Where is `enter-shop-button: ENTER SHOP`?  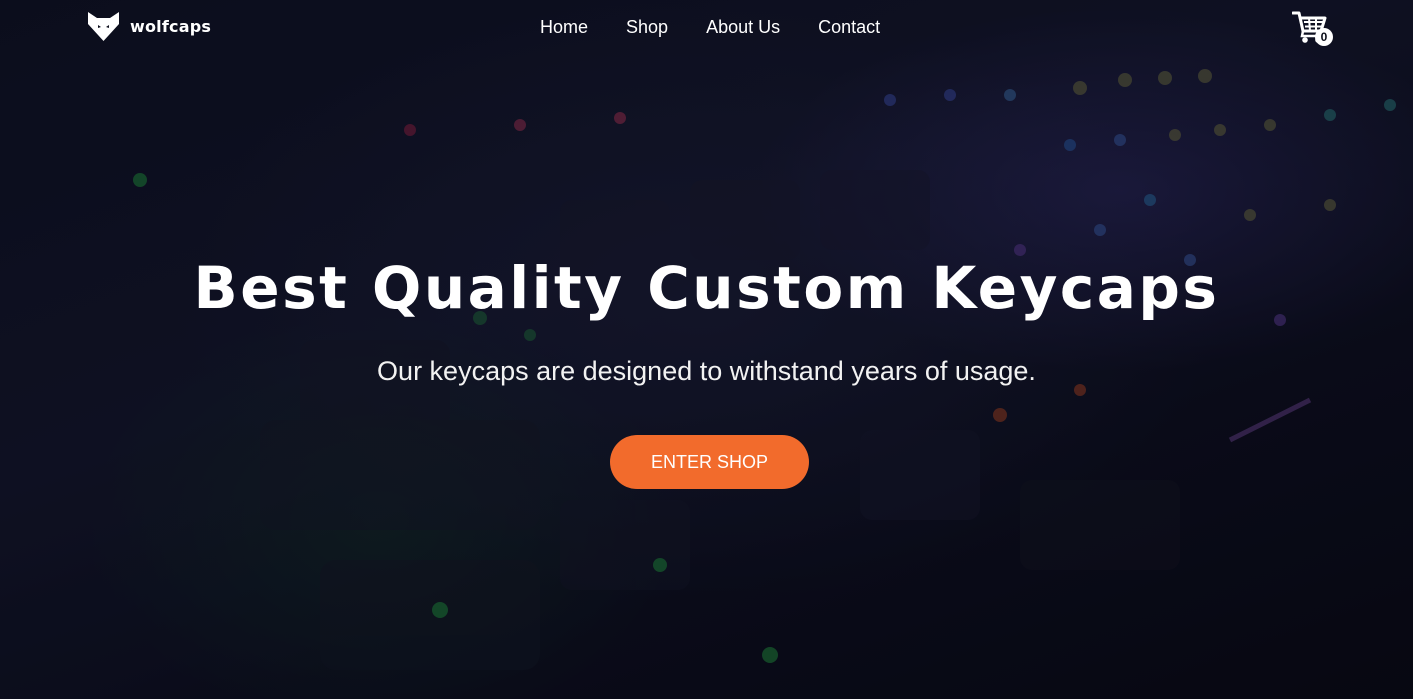
enter-shop-button: ENTER SHOP is located at coordinates (709, 462).